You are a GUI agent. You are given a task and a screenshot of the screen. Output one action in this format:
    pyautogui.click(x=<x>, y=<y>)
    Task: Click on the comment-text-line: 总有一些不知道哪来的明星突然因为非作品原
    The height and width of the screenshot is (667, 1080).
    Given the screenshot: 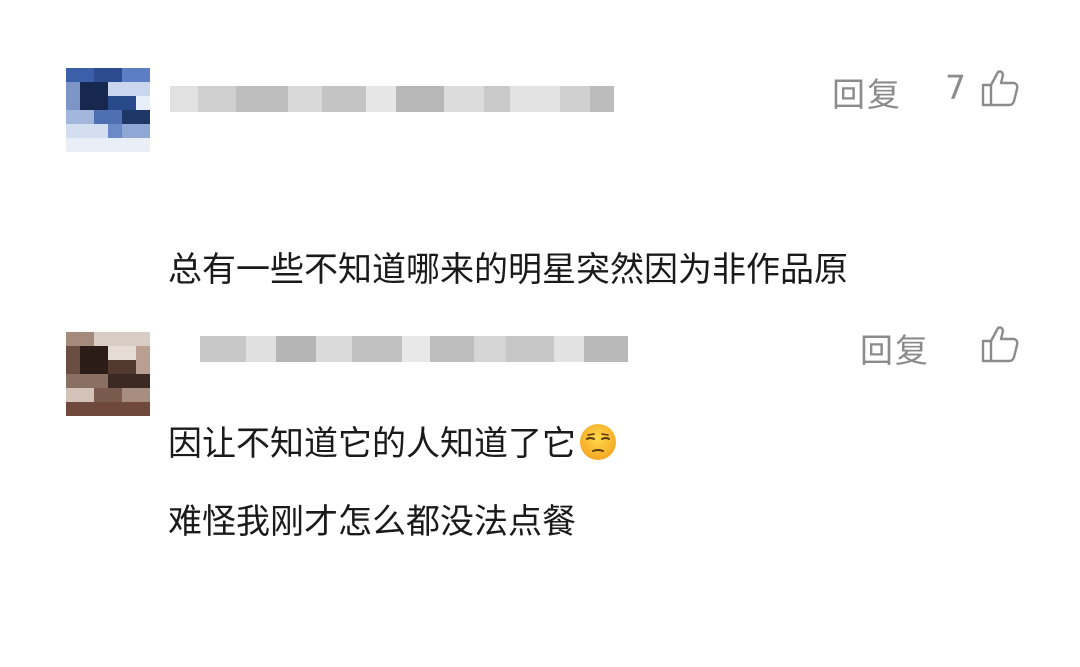 What is the action you would take?
    pyautogui.click(x=508, y=270)
    